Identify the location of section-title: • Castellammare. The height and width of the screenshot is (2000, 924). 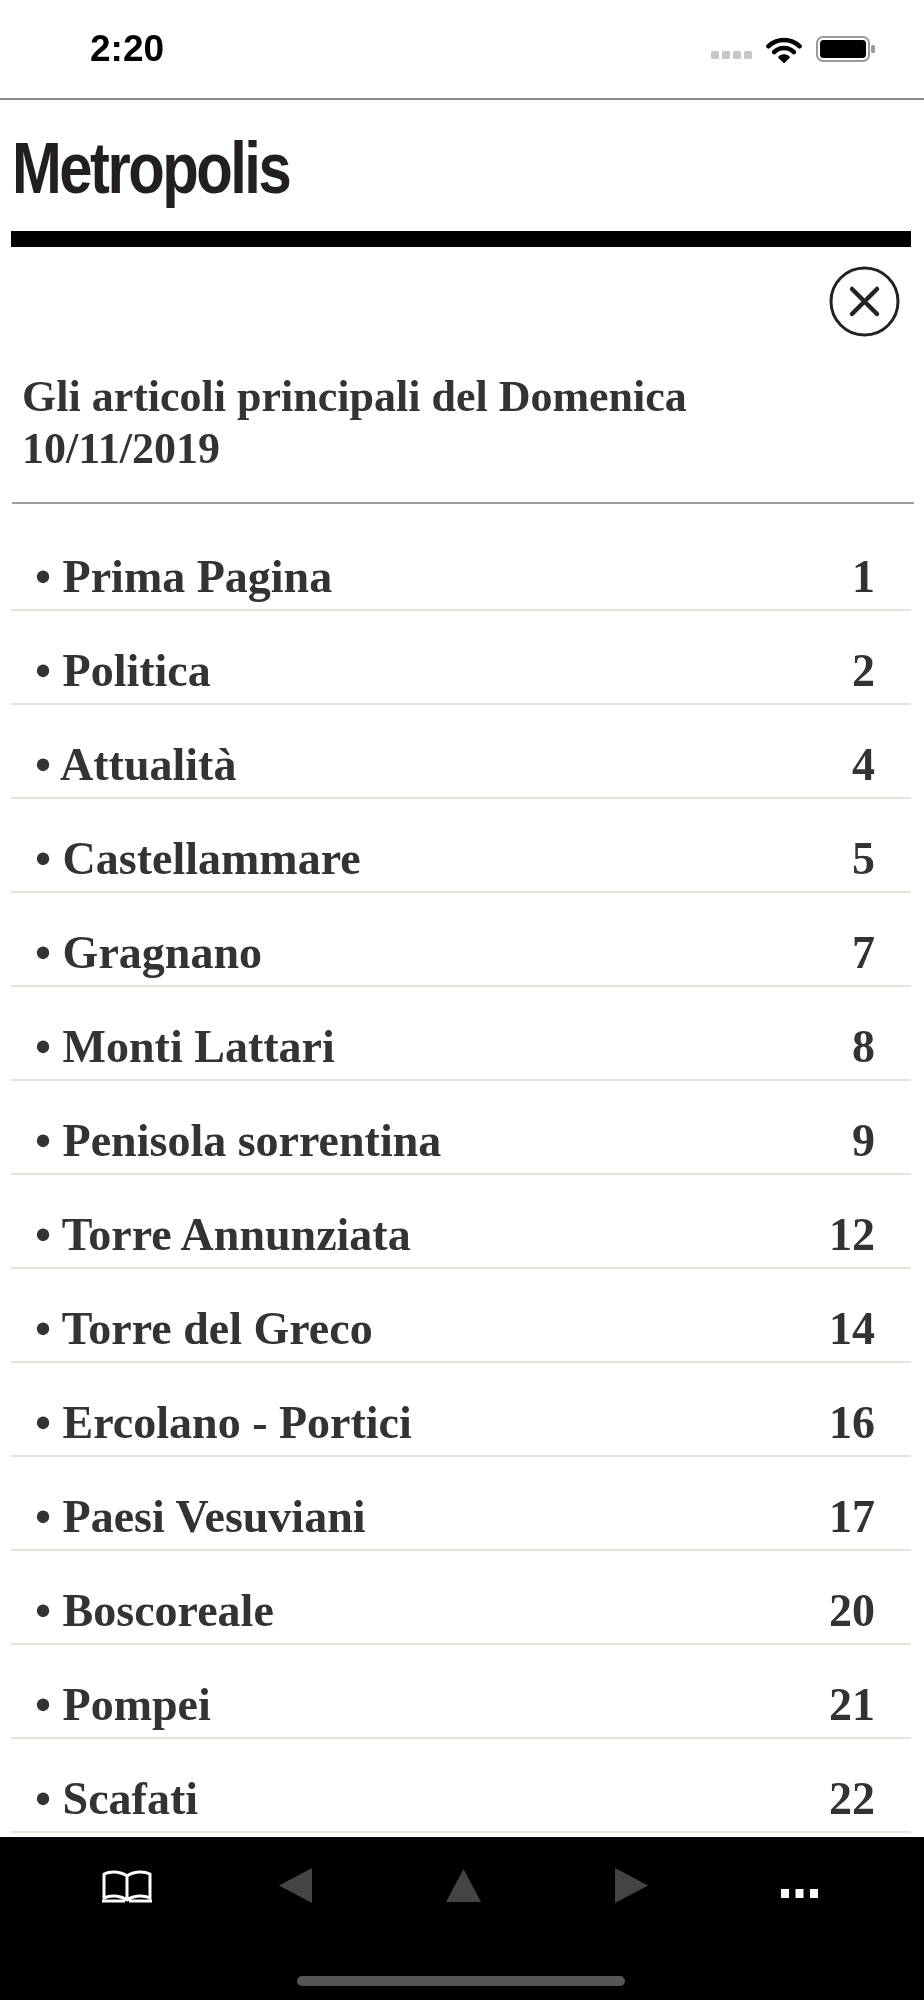
(198, 859).